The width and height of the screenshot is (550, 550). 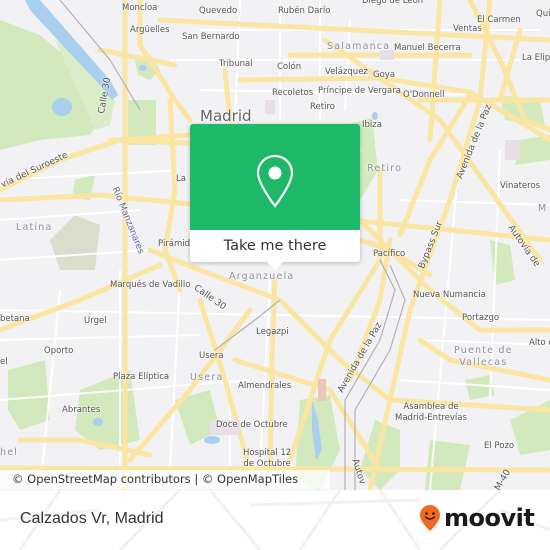 I want to click on label-legazpi: Legazpi, so click(x=272, y=332).